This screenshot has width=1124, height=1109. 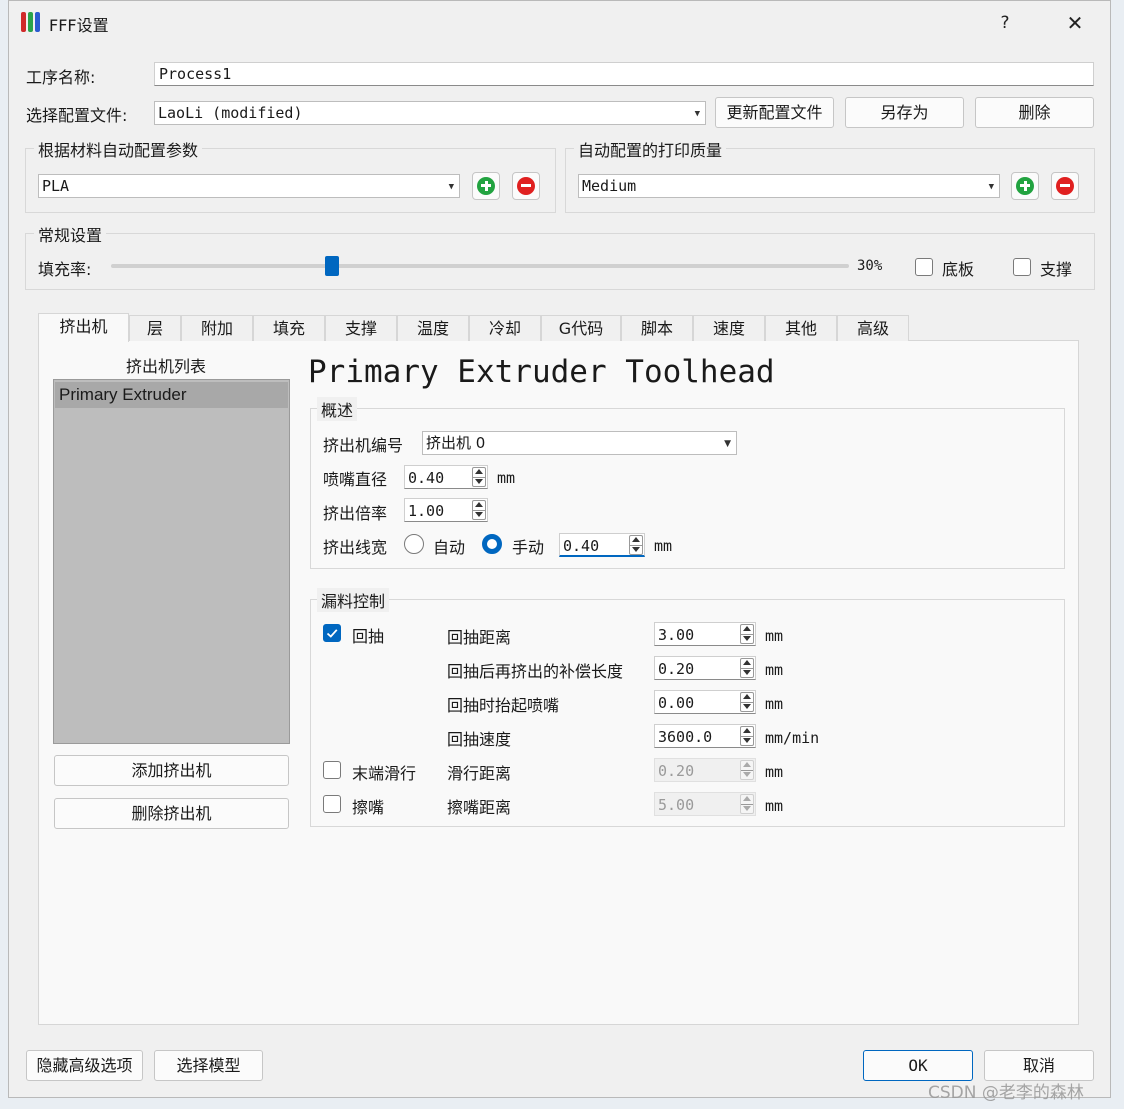 I want to click on retract-speed-spinbox: 3600.0, so click(x=705, y=736).